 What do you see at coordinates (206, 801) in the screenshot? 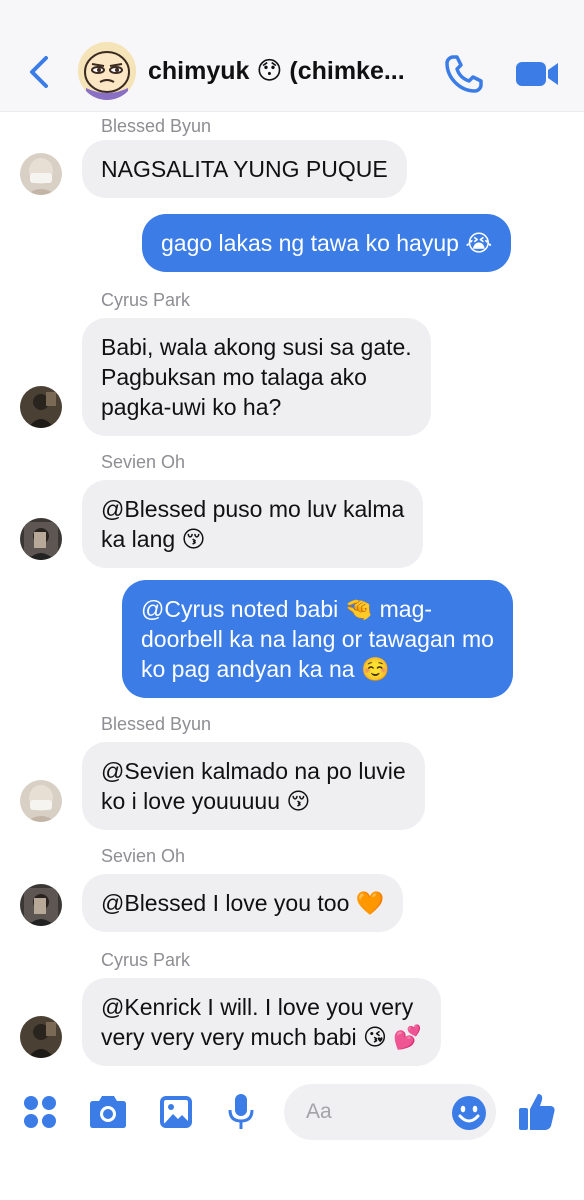
I see `message-line: ko i love youuuuu 😚` at bounding box center [206, 801].